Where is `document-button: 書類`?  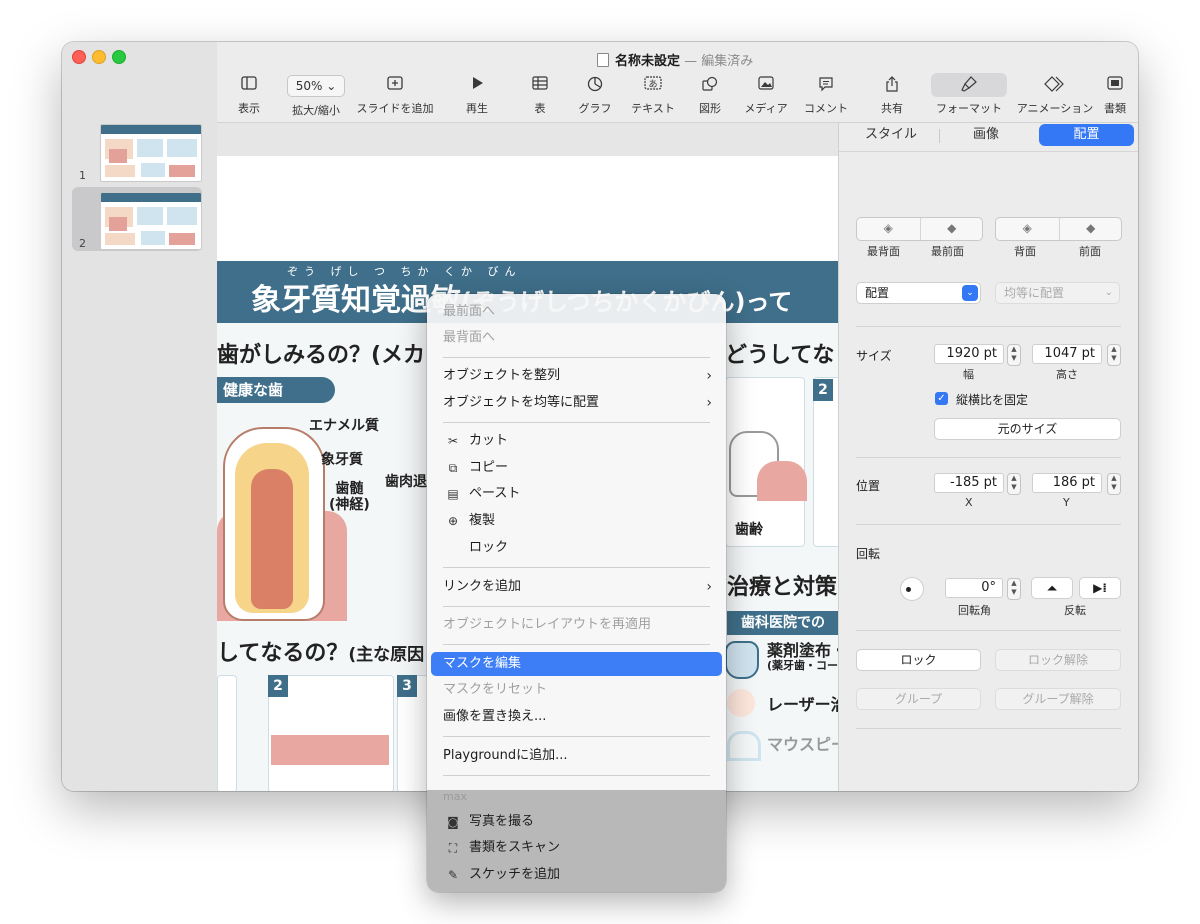 document-button: 書類 is located at coordinates (1115, 96).